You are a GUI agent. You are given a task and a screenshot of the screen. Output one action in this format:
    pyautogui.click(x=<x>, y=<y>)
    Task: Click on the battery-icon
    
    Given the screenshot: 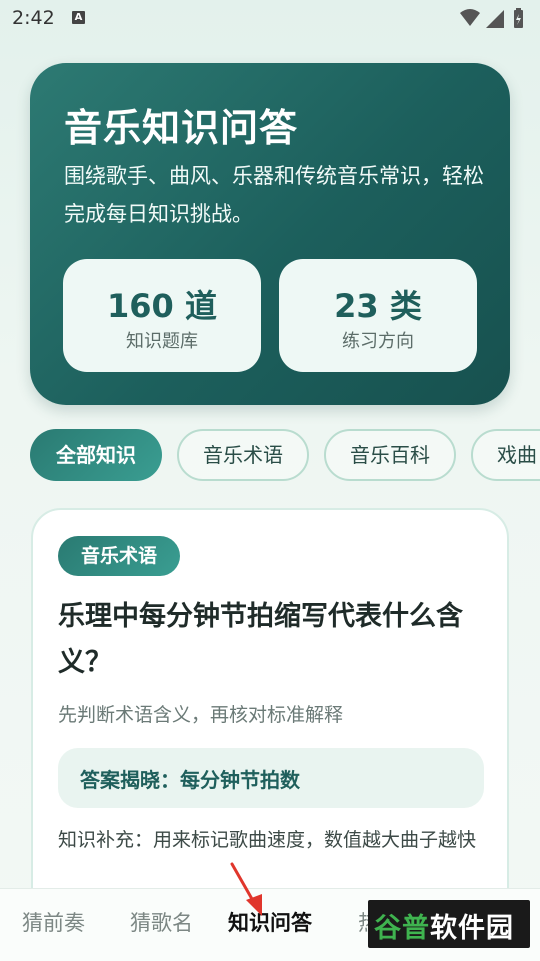 What is the action you would take?
    pyautogui.click(x=518, y=18)
    